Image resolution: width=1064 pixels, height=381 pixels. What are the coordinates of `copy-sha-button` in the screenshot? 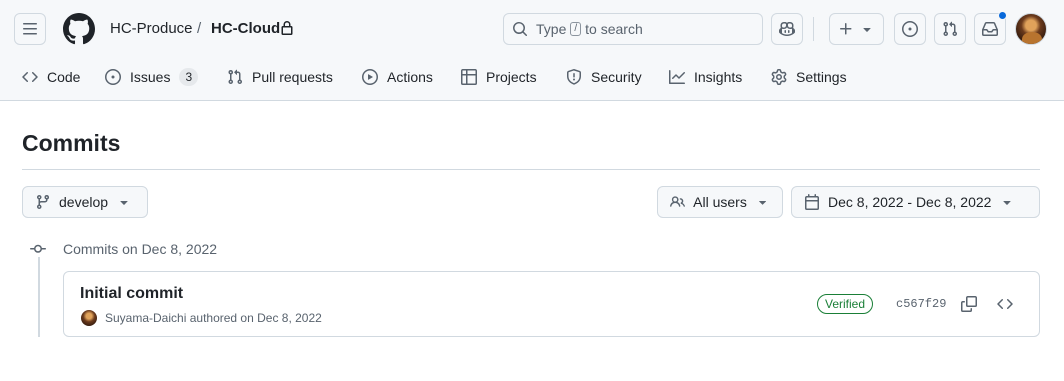 It's located at (969, 304).